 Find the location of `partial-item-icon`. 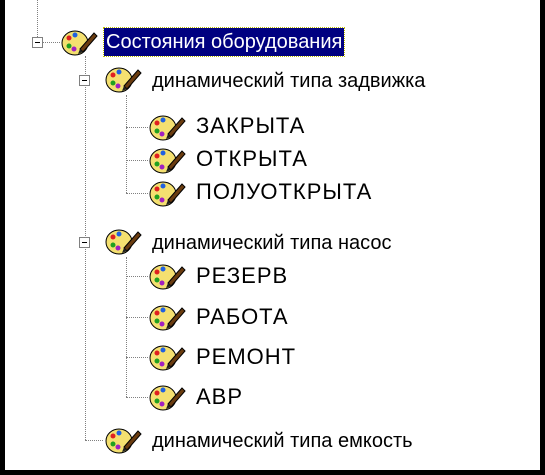

partial-item-icon is located at coordinates (159, 4).